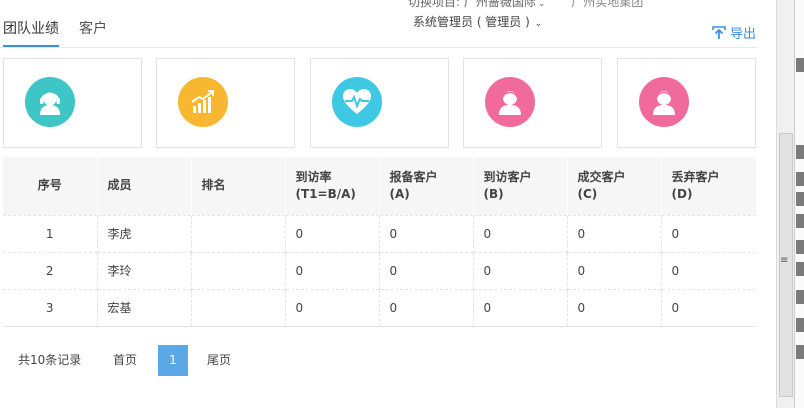 This screenshot has width=804, height=408. Describe the element at coordinates (331, 186) in the screenshot. I see `col-header-visit-rate: 到访率 (T1=B/A)` at that location.